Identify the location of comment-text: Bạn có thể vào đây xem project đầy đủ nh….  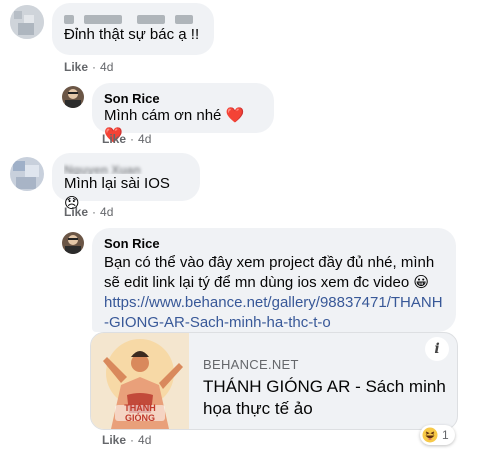
(269, 272).